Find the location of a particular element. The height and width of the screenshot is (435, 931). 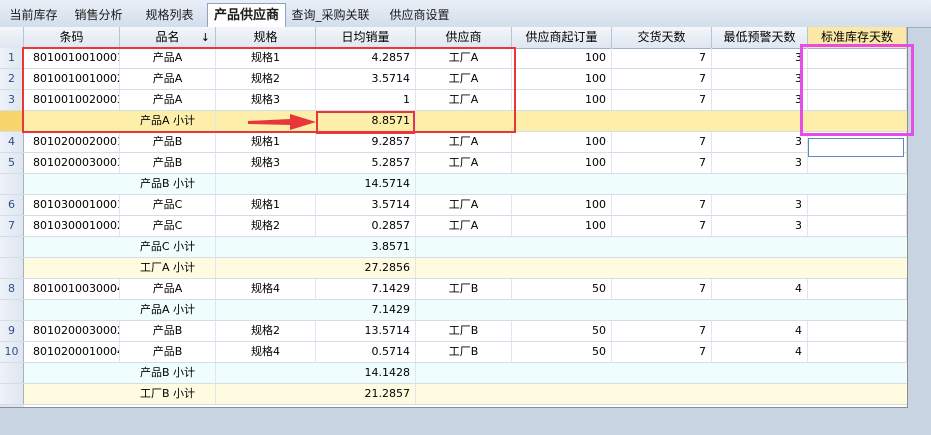

subtotal-row: 产品B 小计 14.1428 is located at coordinates (453, 373).